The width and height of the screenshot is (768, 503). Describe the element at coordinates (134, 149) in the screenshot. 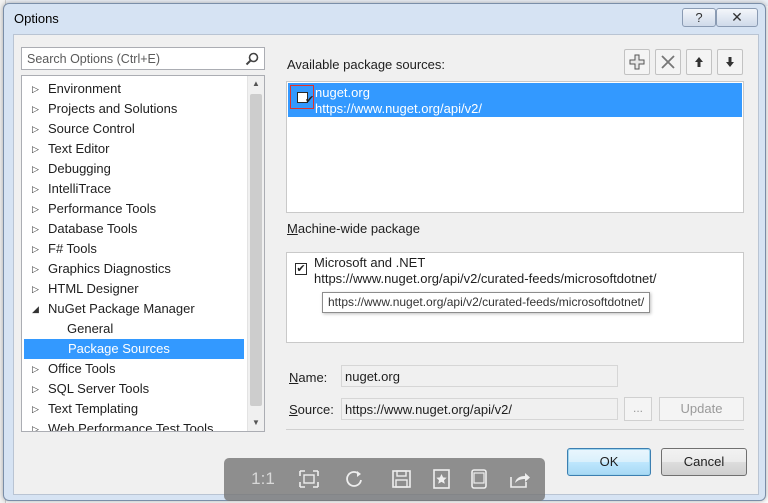

I see `tree-item: ▷ Text Editor` at that location.